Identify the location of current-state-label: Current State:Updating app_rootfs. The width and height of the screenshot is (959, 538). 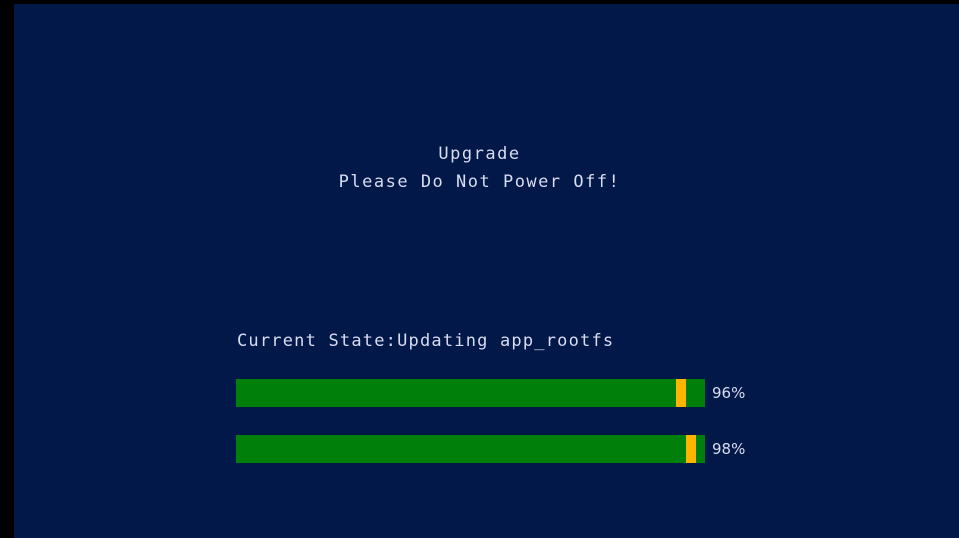
(426, 341).